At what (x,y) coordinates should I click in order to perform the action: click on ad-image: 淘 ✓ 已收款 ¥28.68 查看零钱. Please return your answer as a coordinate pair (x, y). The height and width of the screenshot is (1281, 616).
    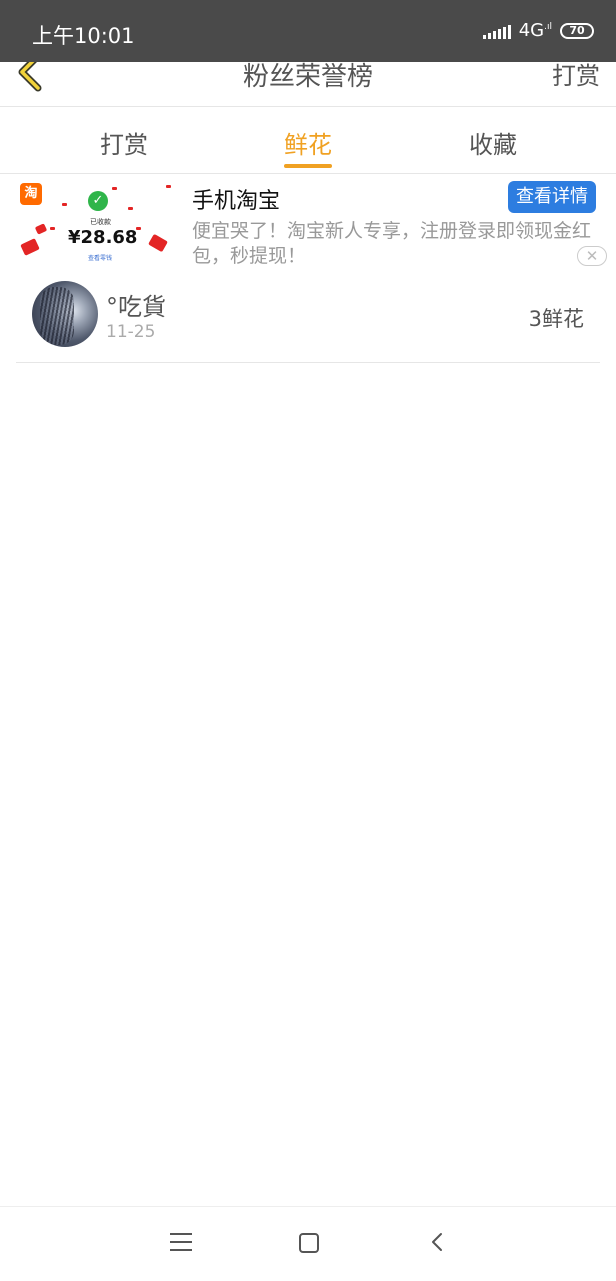
    Looking at the image, I should click on (97, 223).